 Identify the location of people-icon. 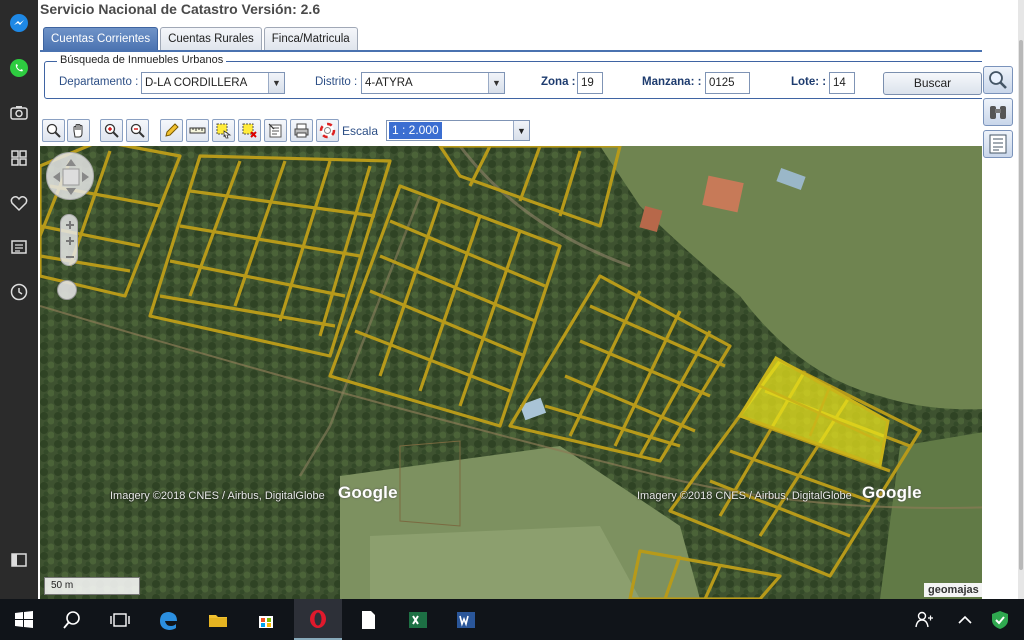
(924, 619).